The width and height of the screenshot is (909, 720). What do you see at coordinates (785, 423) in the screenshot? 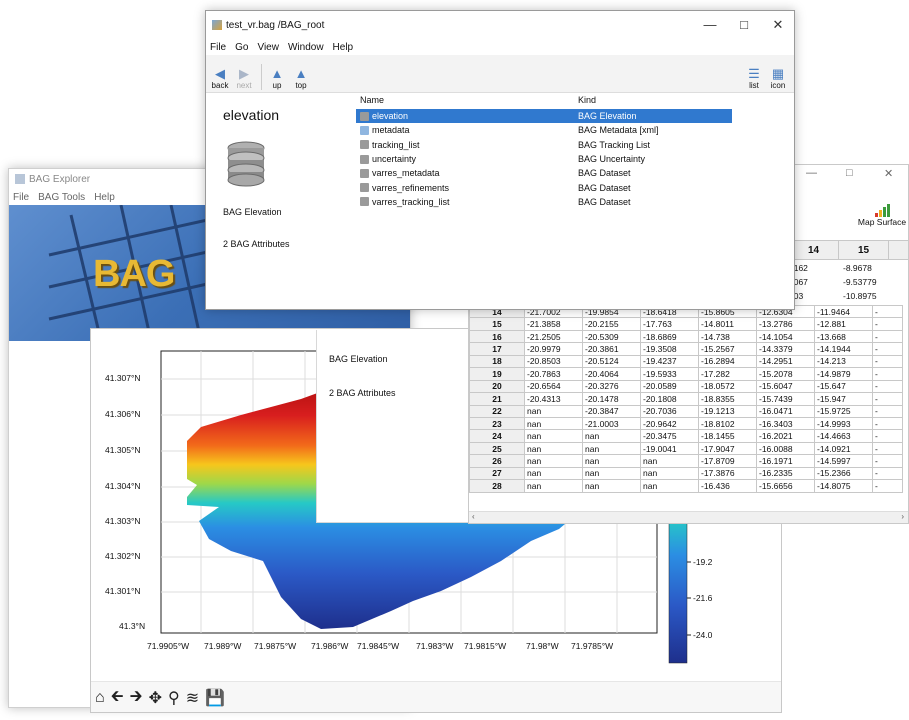
I see `table-cell: -16.3403` at bounding box center [785, 423].